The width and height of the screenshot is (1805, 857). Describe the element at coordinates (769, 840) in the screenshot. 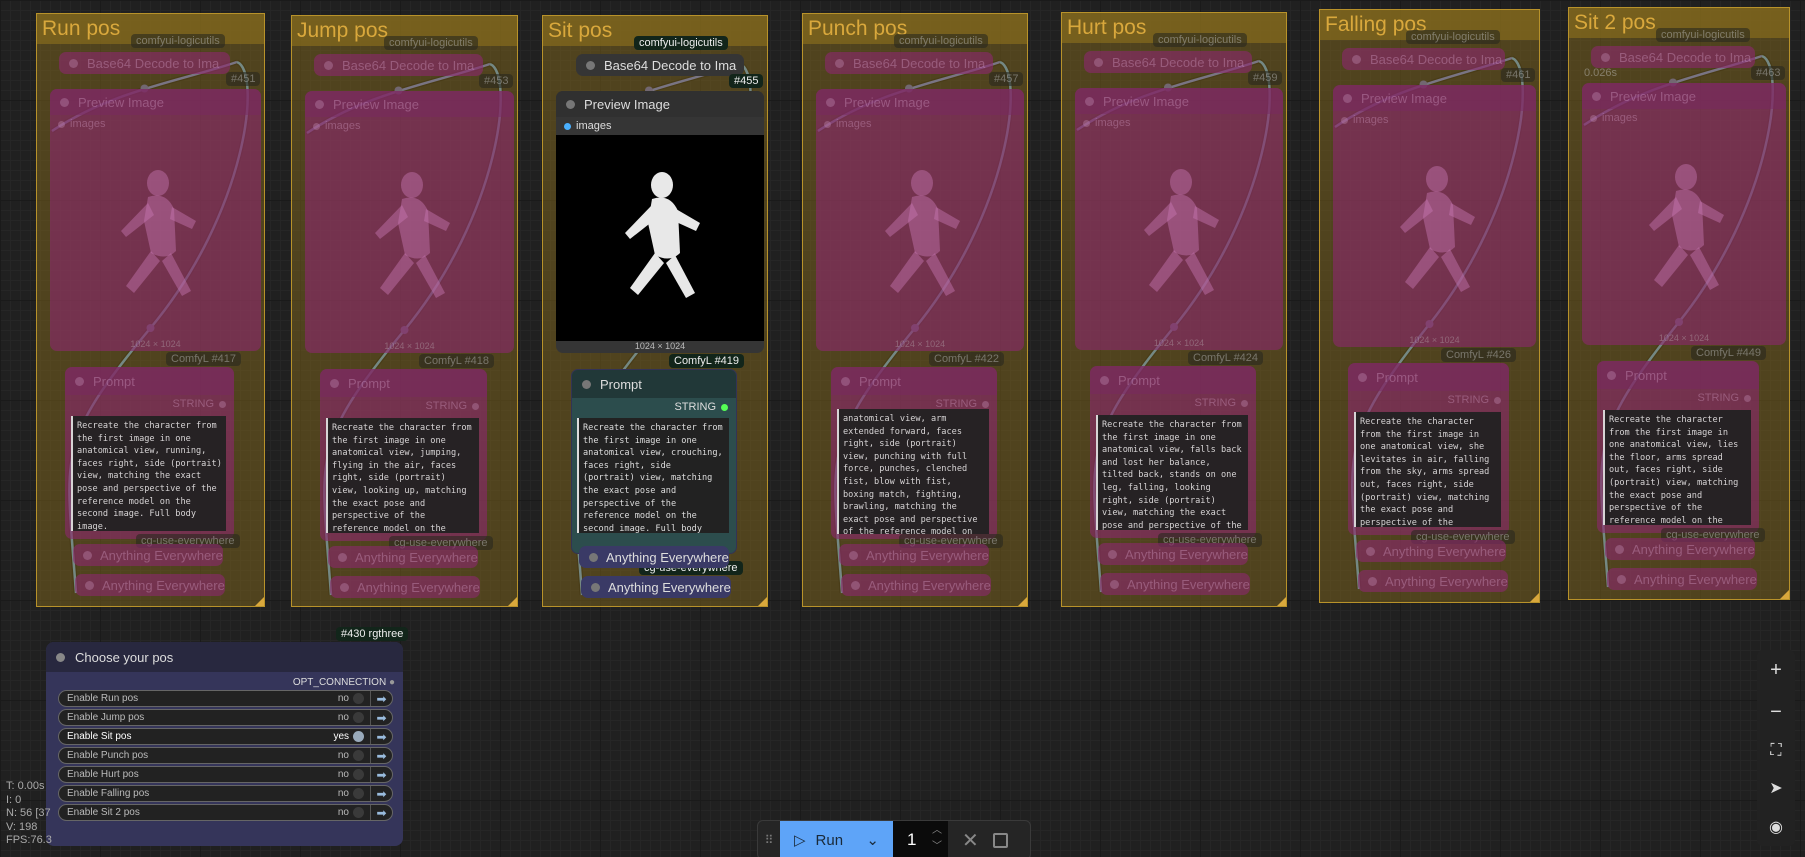

I see `drag-handle-icon: ⠿` at that location.